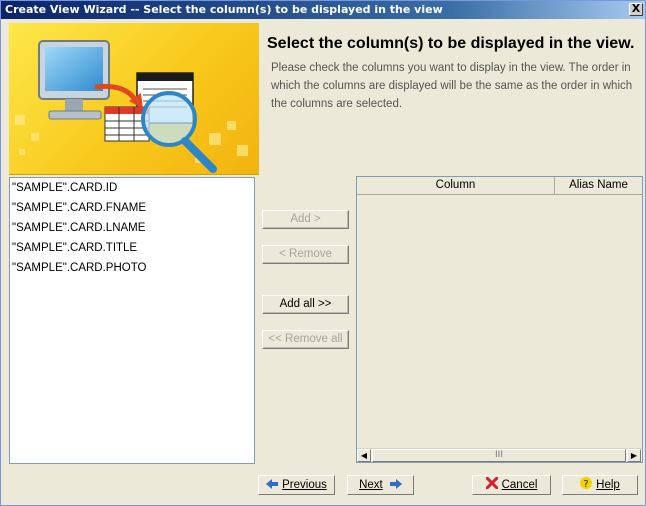 Image resolution: width=646 pixels, height=506 pixels. I want to click on add-all-button: Add all >>, so click(305, 304).